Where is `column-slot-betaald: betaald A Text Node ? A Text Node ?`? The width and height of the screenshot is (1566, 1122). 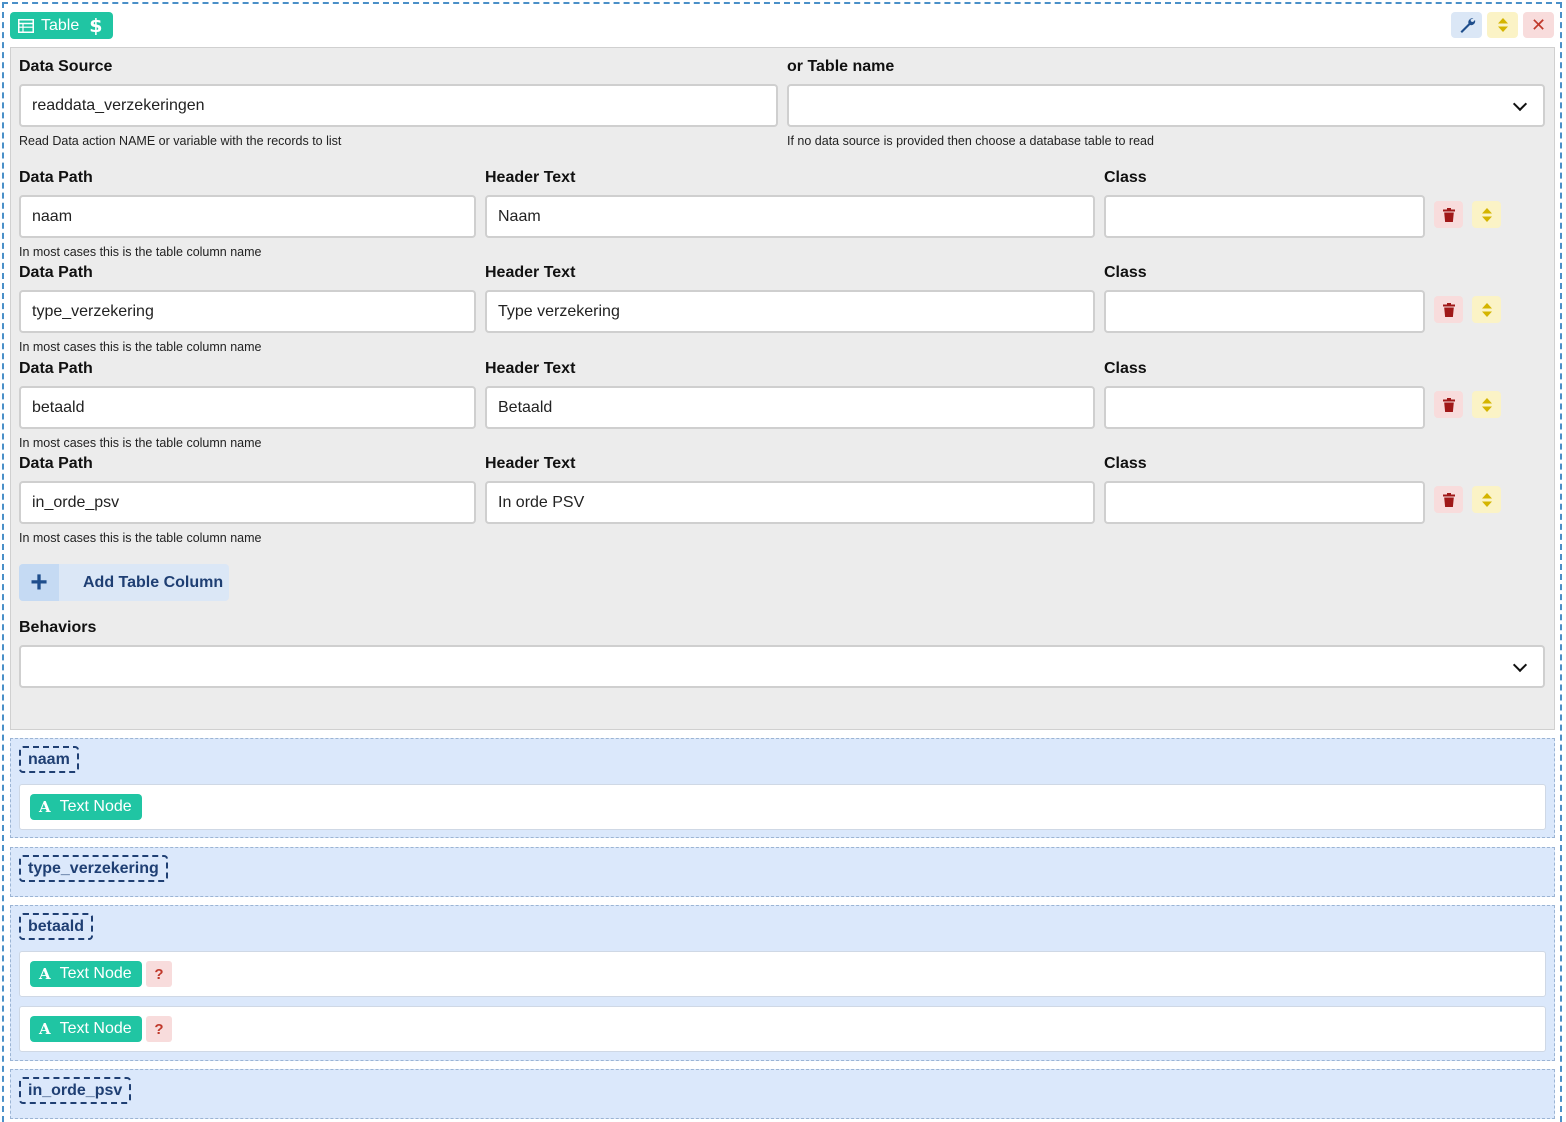
column-slot-betaald: betaald A Text Node ? A Text Node ? is located at coordinates (782, 983).